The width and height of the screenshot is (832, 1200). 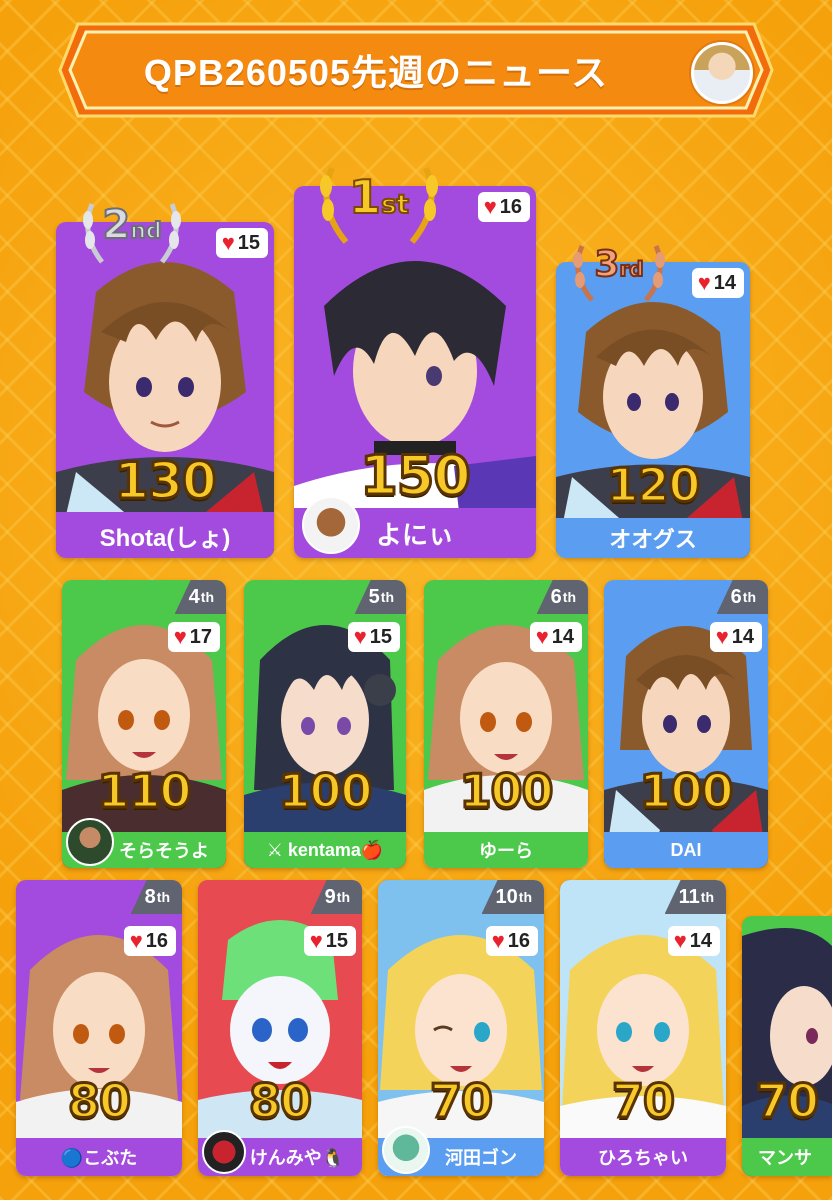 I want to click on ranking-card-11th: 11th ♥ 14 70 ひろちゃい, so click(x=643, y=1028).